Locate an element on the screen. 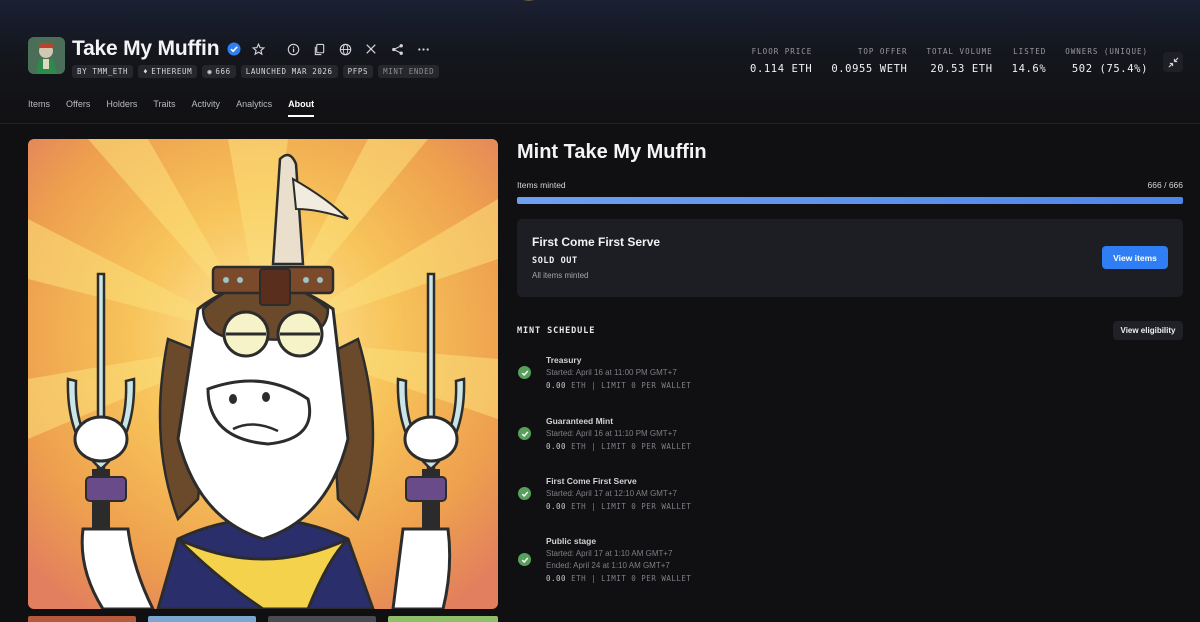 The height and width of the screenshot is (622, 1200). items-minted-row: Items minted 666 / 666 is located at coordinates (850, 185).